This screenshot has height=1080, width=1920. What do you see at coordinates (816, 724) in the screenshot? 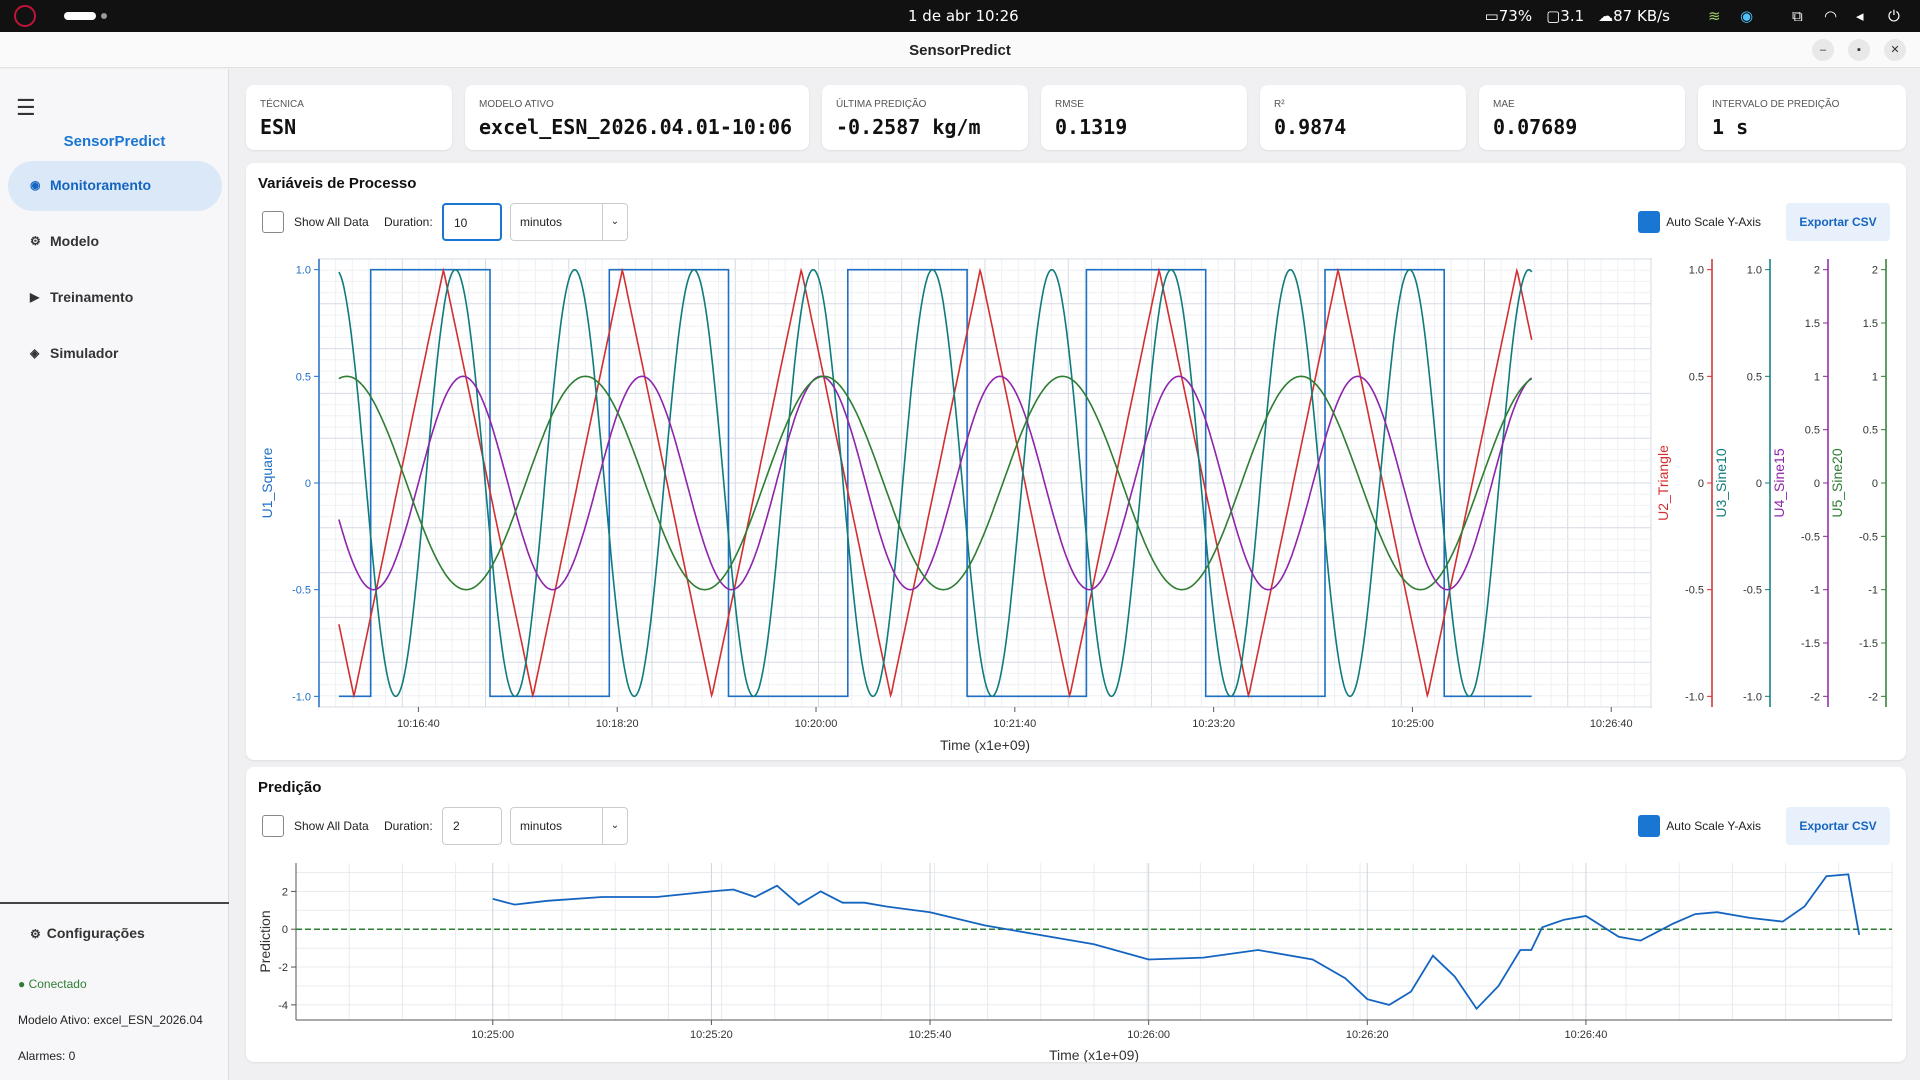
I see `x-tick-label: 10:20:00` at bounding box center [816, 724].